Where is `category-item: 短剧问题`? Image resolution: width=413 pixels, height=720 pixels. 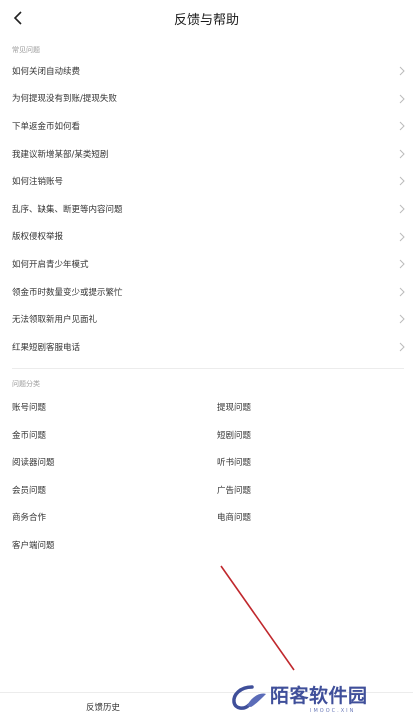 category-item: 短剧问题 is located at coordinates (234, 435).